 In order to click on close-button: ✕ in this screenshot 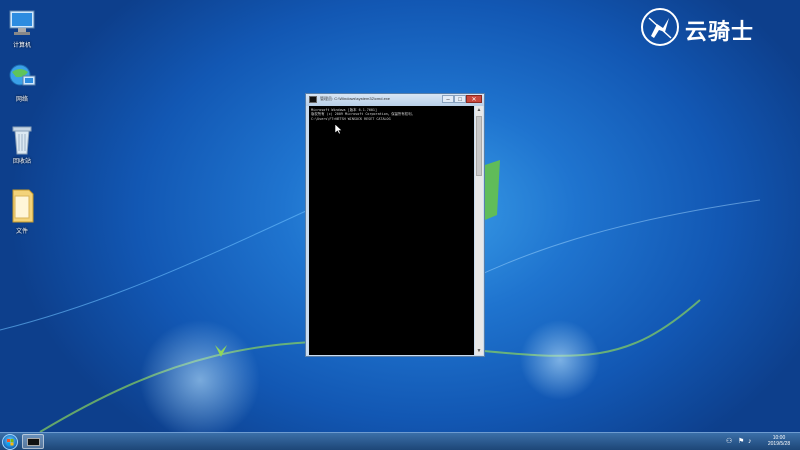, I will do `click(474, 99)`.